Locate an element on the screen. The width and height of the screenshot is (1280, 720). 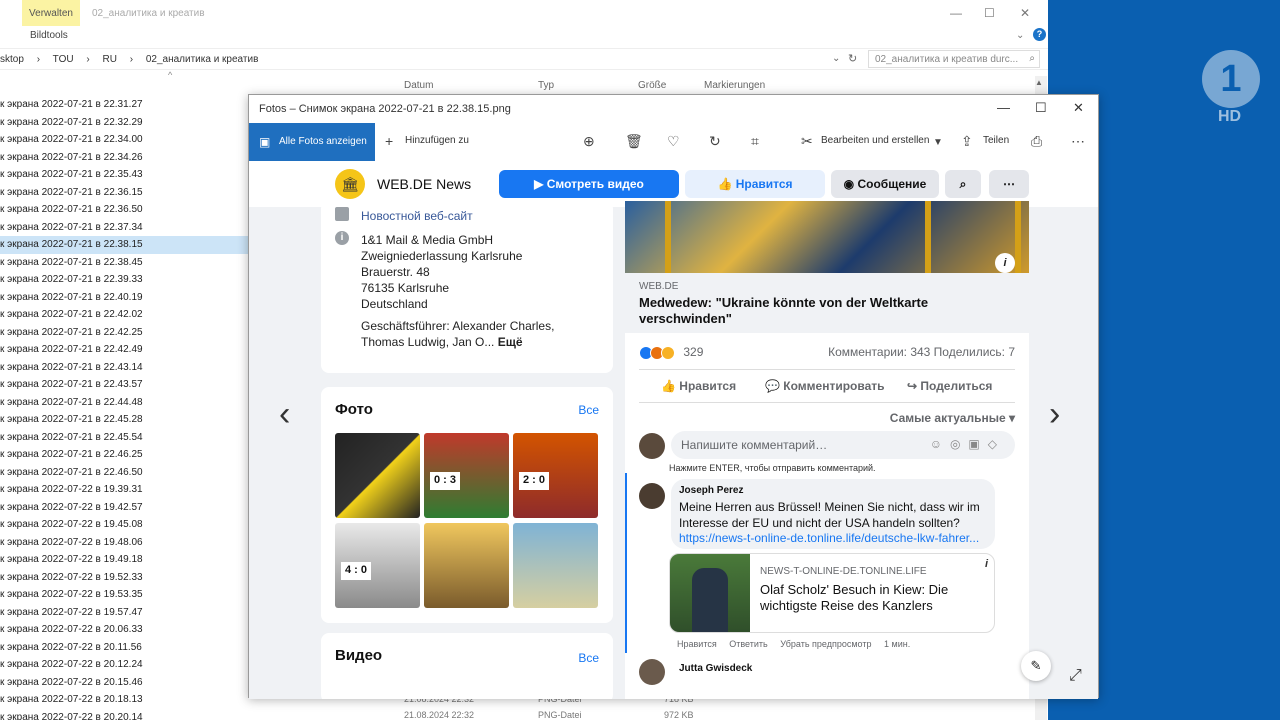
heart-icon: ♡ is located at coordinates (673, 141).